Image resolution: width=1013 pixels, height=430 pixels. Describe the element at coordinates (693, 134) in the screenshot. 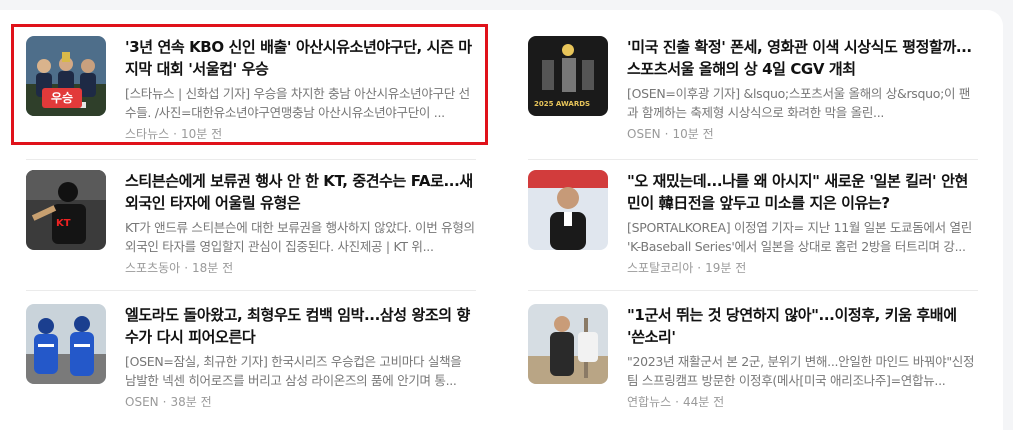

I see `news-time: 10분 전` at that location.